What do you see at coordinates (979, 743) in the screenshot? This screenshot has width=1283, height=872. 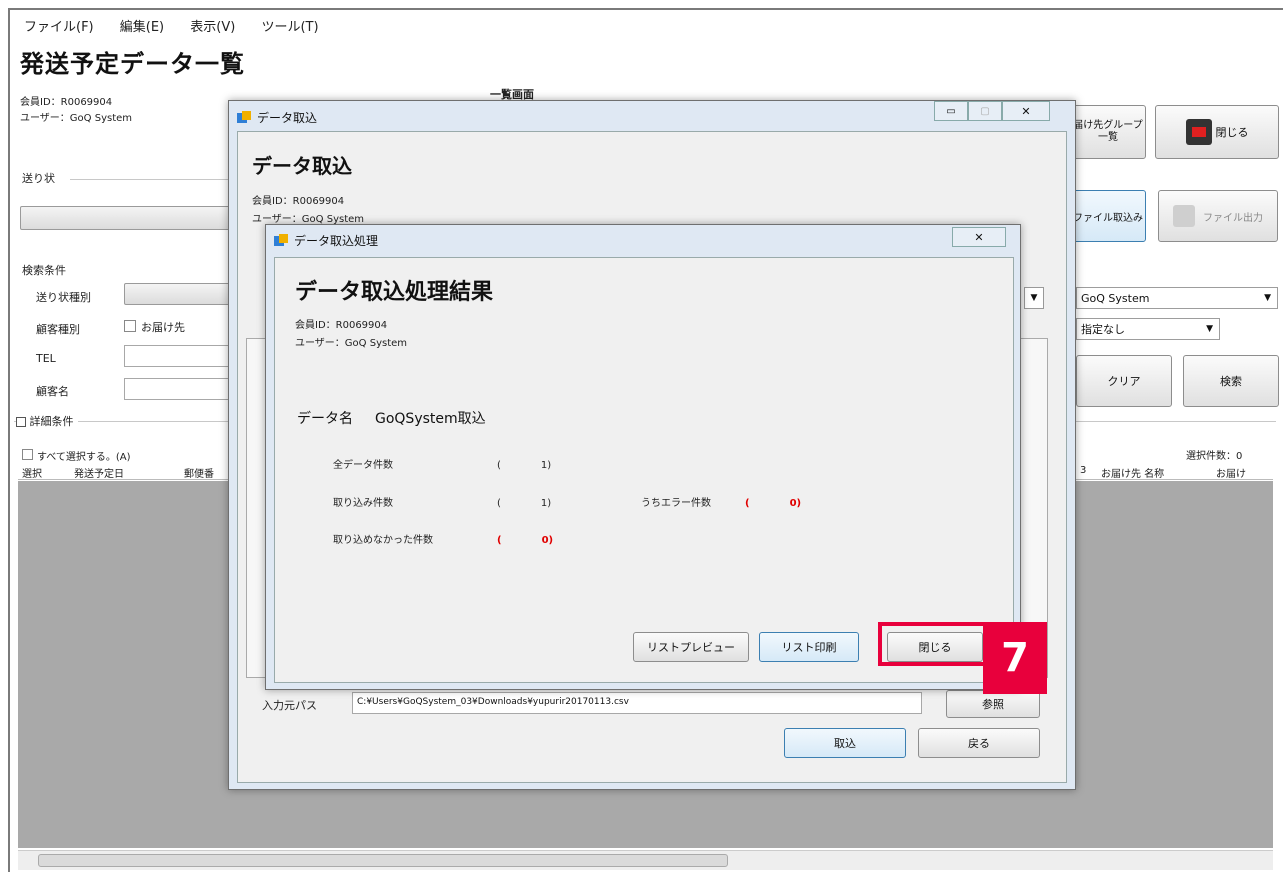 I see `back-button: 戻る` at bounding box center [979, 743].